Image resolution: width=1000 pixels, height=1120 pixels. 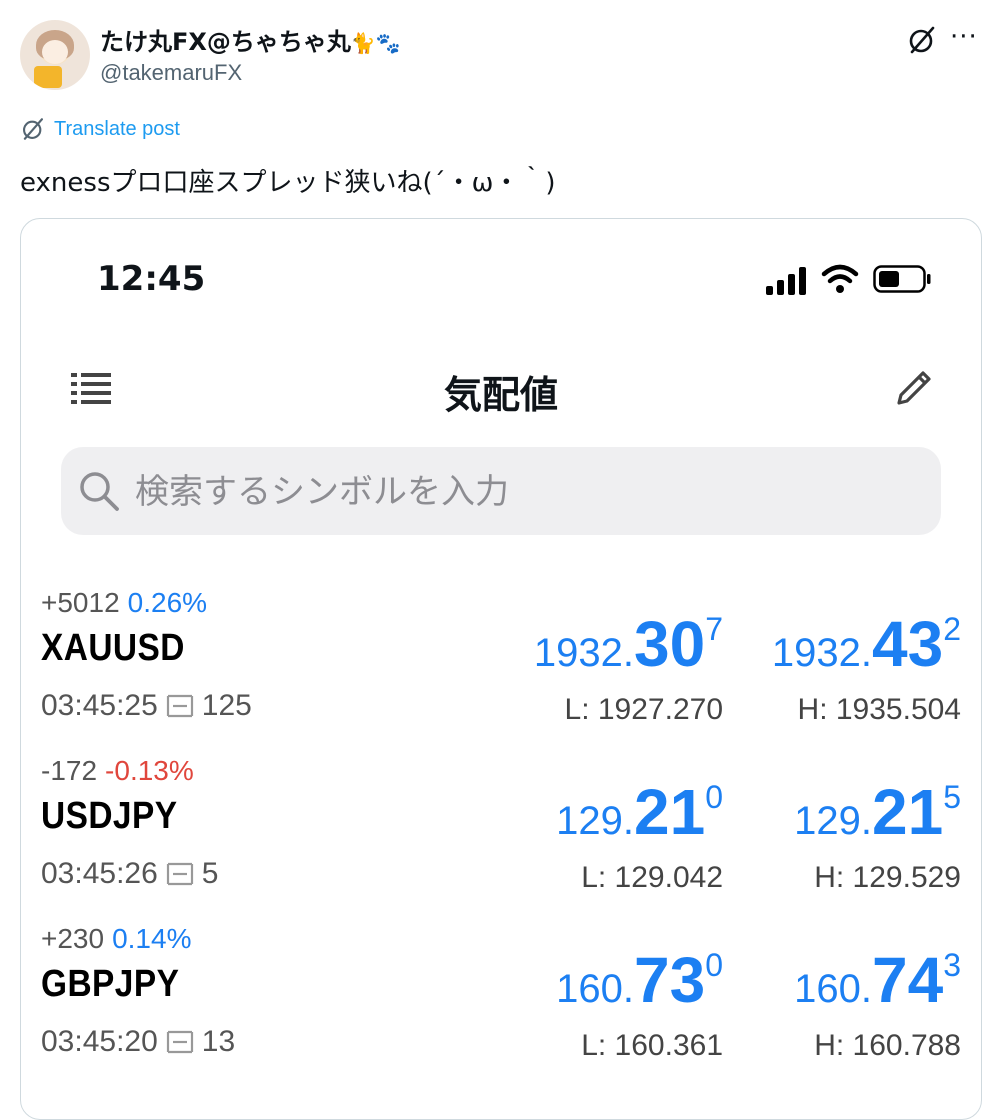 What do you see at coordinates (952, 965) in the screenshot?
I see `ask-pipette: 3` at bounding box center [952, 965].